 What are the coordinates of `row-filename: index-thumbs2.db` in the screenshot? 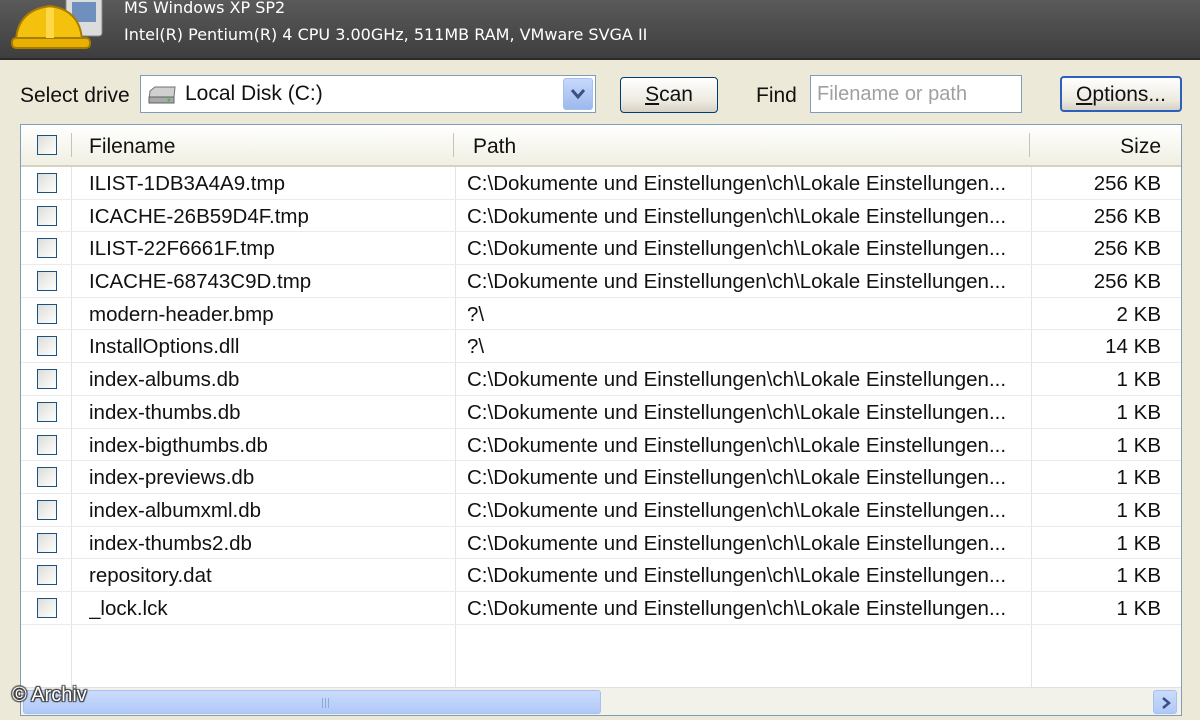 It's located at (170, 543).